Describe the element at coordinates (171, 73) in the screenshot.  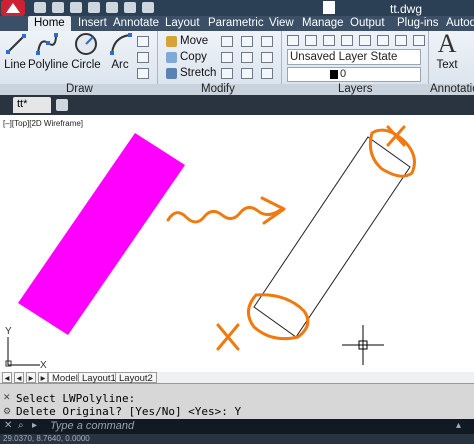
I see `stretch-icon` at that location.